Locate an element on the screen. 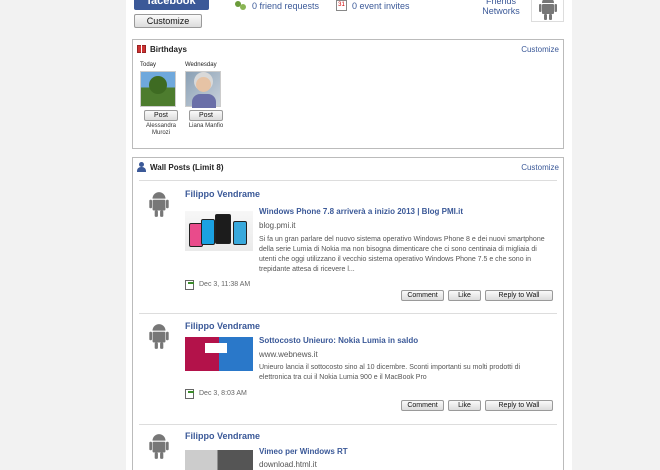 The image size is (660, 470). friends-networks-link: Friends Networks is located at coordinates (501, 8).